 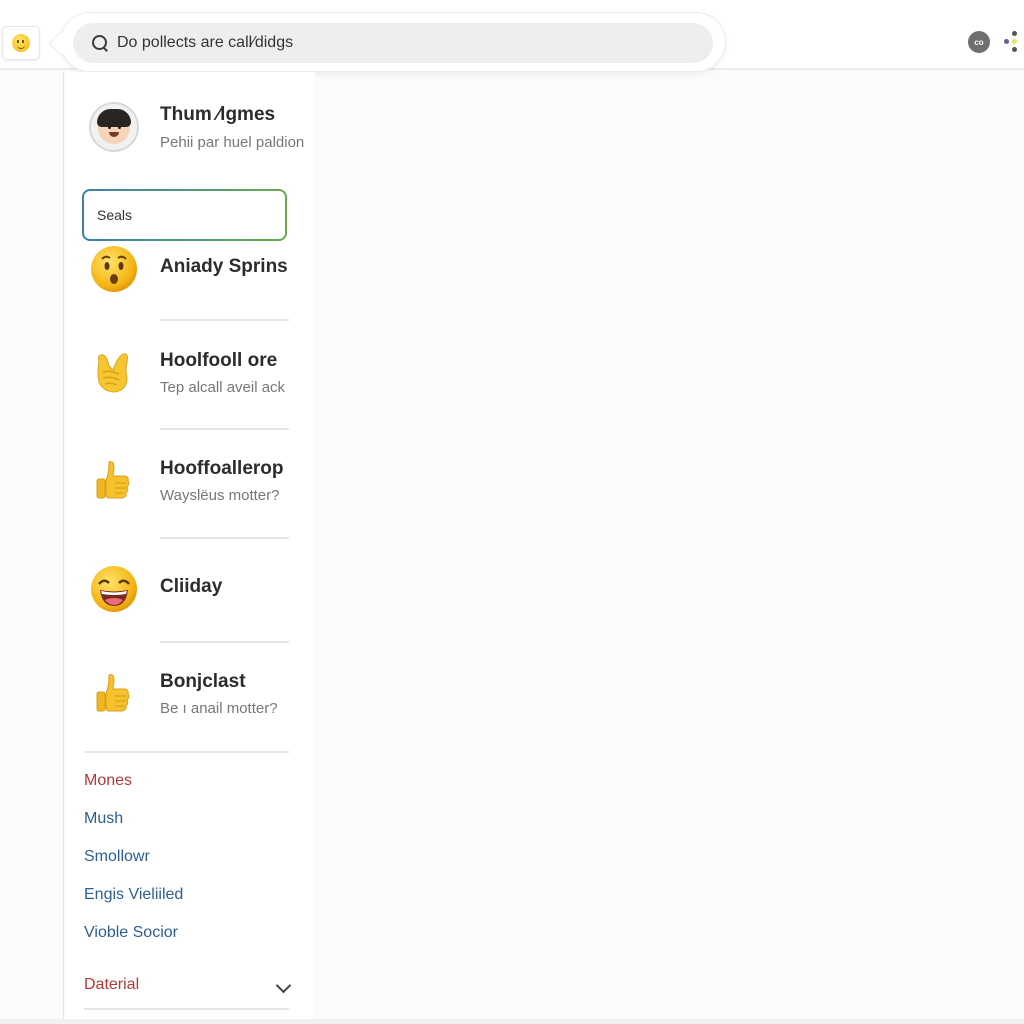 I want to click on search-icon, so click(x=100, y=43).